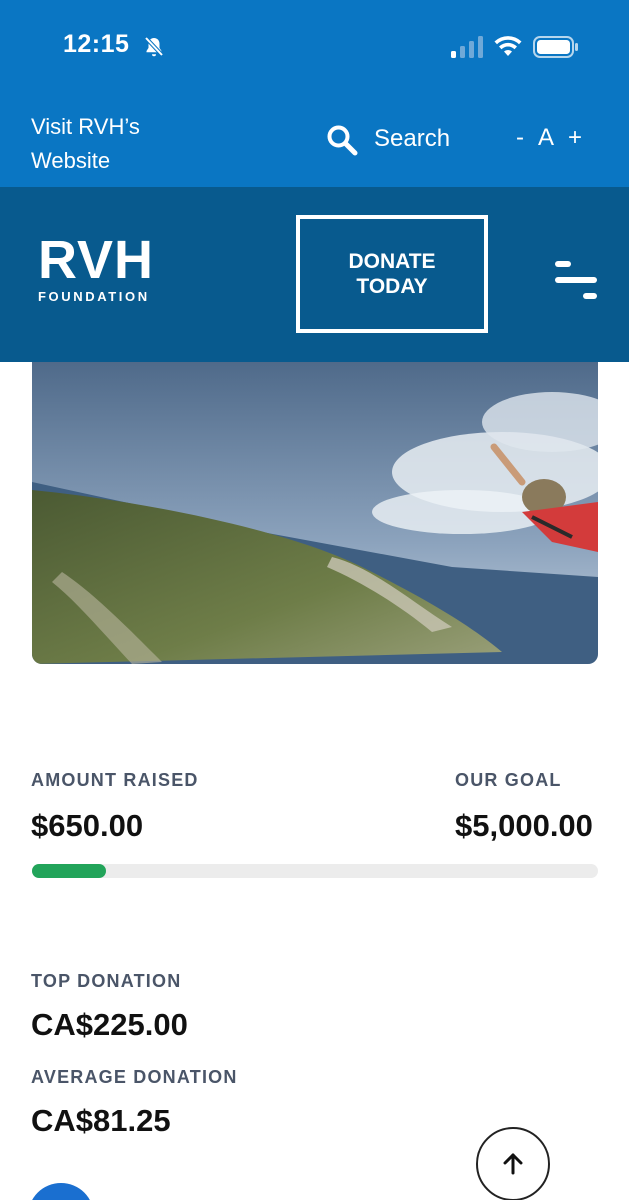 The image size is (629, 1200). I want to click on logo-subtitle: FOUNDATION, so click(94, 296).